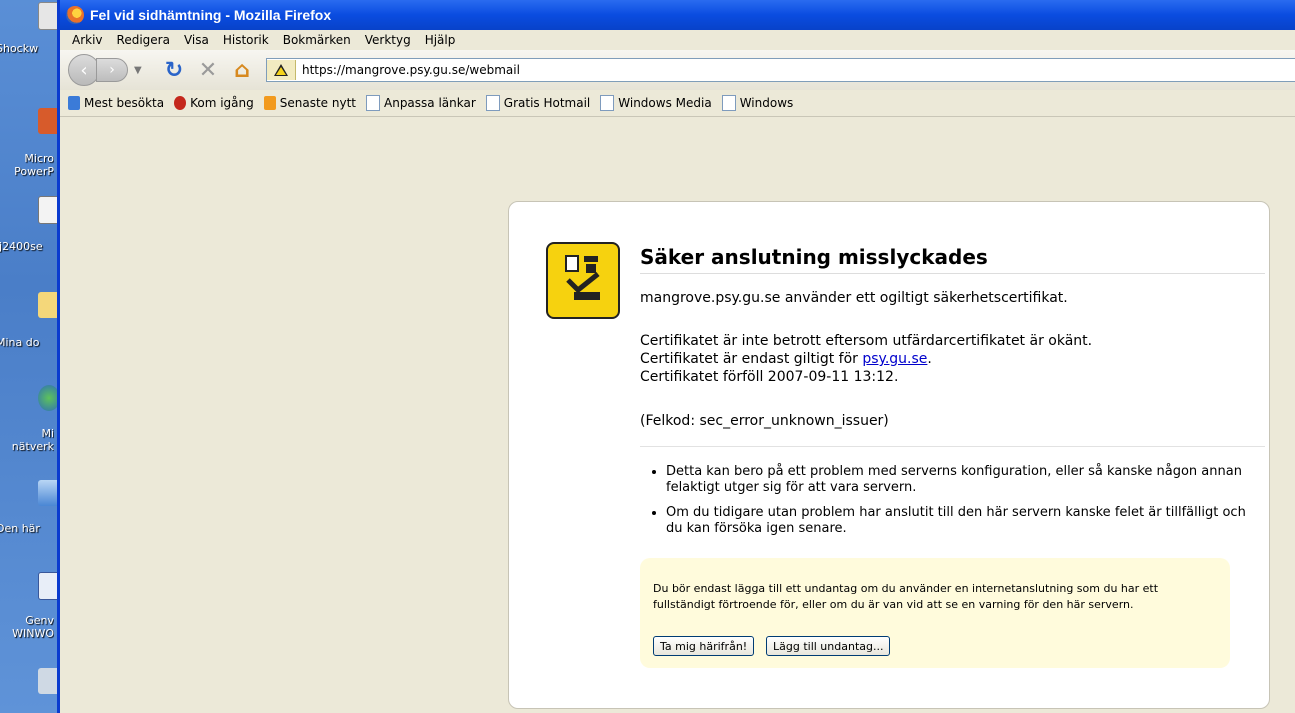 The image size is (1295, 713). What do you see at coordinates (411, 70) in the screenshot?
I see `url-text: https://mangrove.psy.gu.se/webmail` at bounding box center [411, 70].